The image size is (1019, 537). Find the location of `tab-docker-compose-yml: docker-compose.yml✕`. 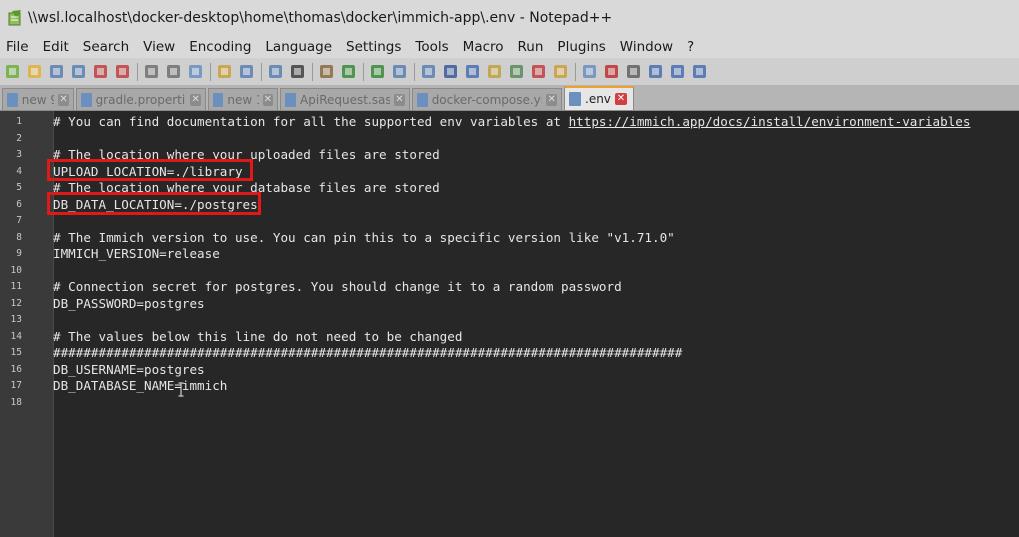

tab-docker-compose-yml: docker-compose.yml✕ is located at coordinates (487, 99).